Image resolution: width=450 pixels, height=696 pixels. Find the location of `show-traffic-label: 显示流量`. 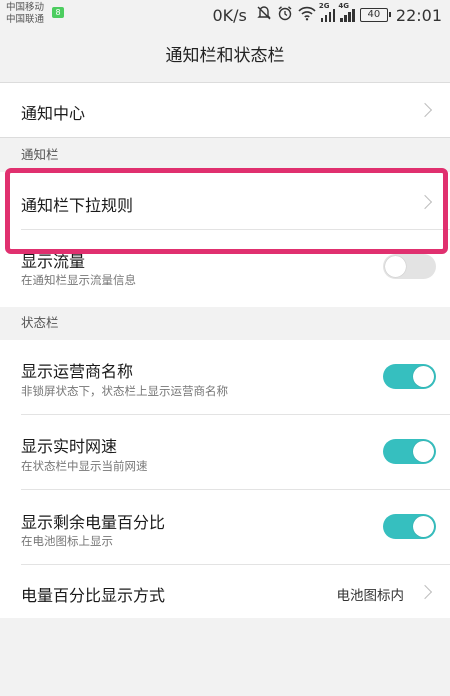

show-traffic-label: 显示流量 is located at coordinates (53, 261).